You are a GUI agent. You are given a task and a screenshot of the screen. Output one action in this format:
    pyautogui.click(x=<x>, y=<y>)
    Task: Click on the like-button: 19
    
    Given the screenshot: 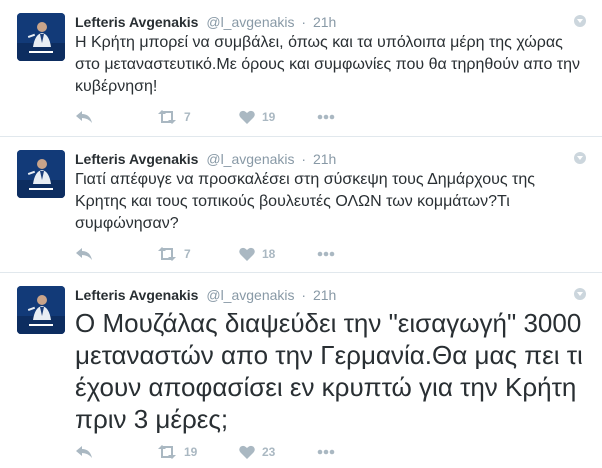 What is the action you would take?
    pyautogui.click(x=257, y=117)
    